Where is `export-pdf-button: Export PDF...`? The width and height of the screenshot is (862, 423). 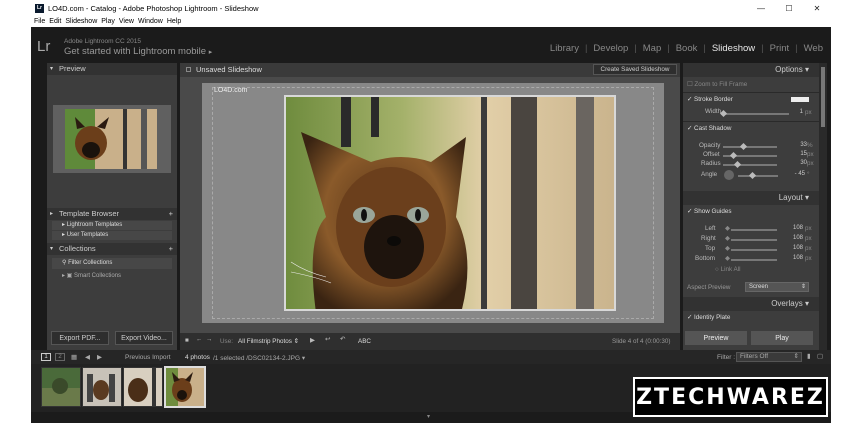
export-pdf-button: Export PDF... is located at coordinates (80, 338).